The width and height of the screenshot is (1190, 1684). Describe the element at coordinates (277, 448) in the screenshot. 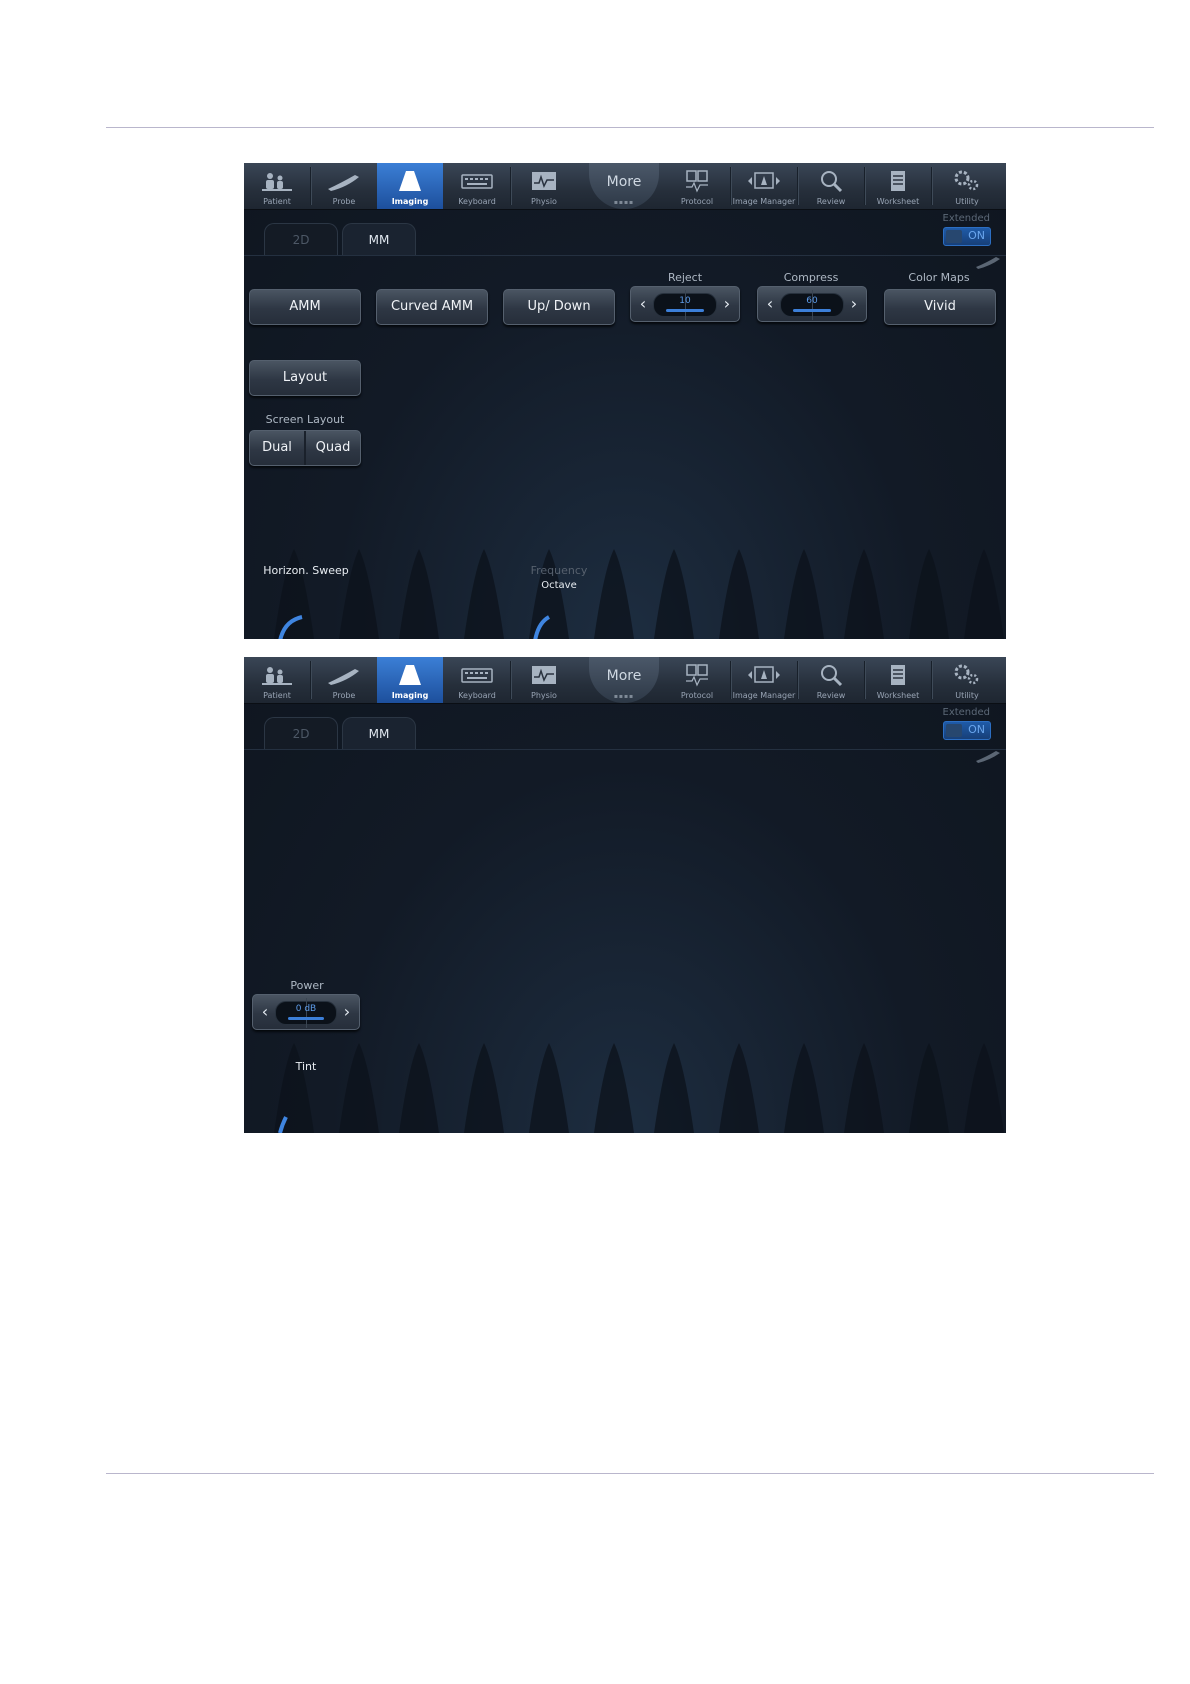

I see `dual-option: Dual` at that location.